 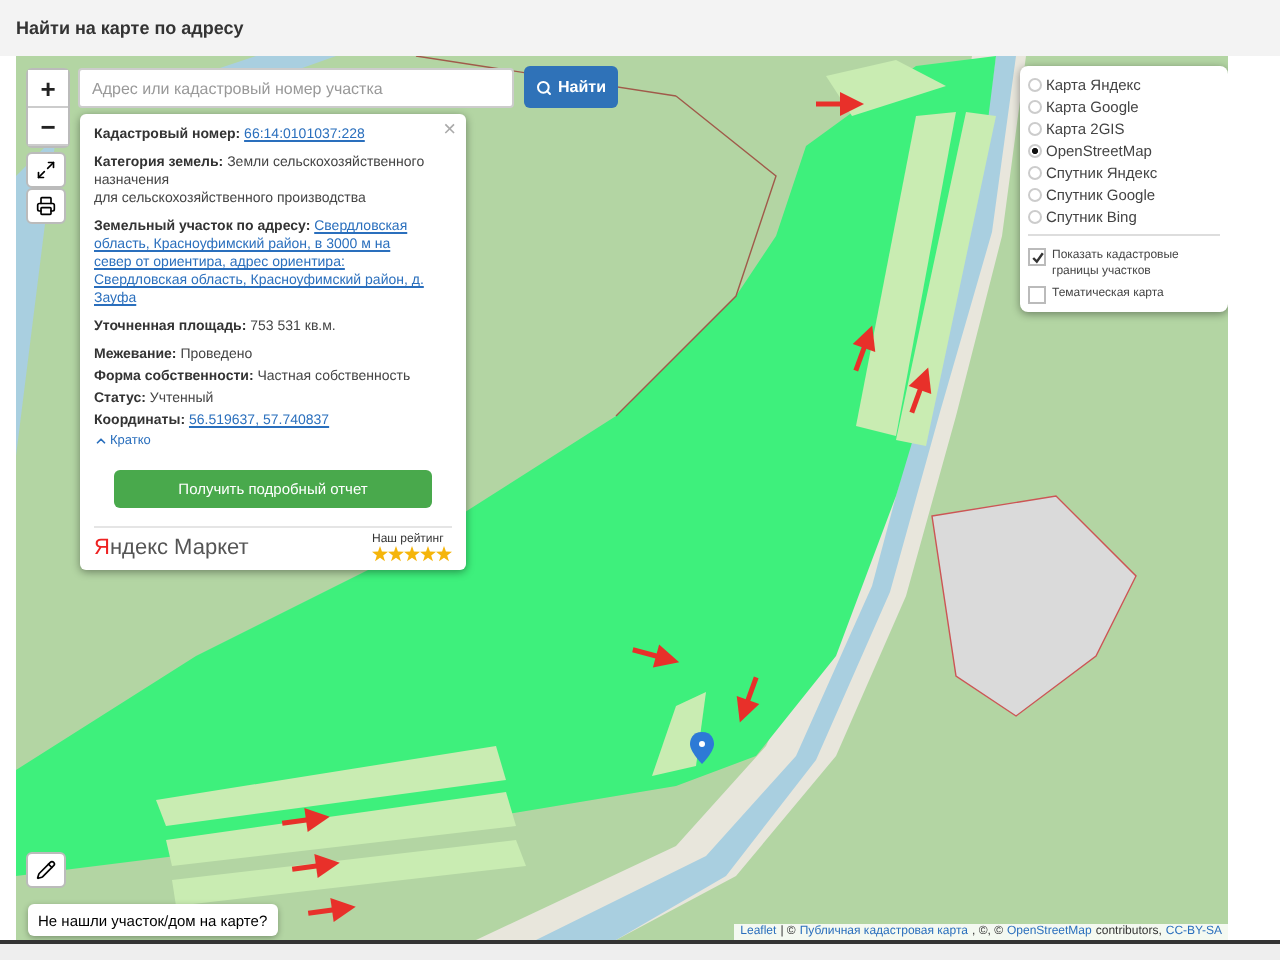 What do you see at coordinates (702, 748) in the screenshot?
I see `map-pin-icon` at bounding box center [702, 748].